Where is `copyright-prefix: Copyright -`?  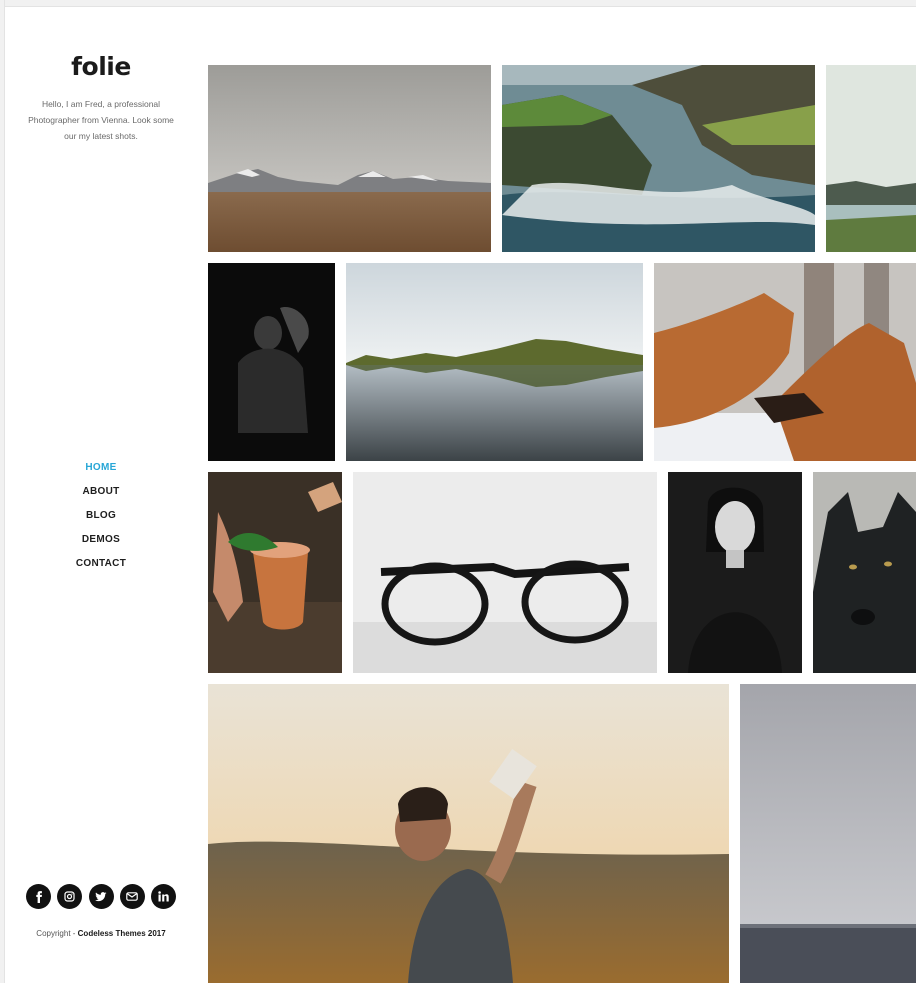
copyright-prefix: Copyright - is located at coordinates (57, 933).